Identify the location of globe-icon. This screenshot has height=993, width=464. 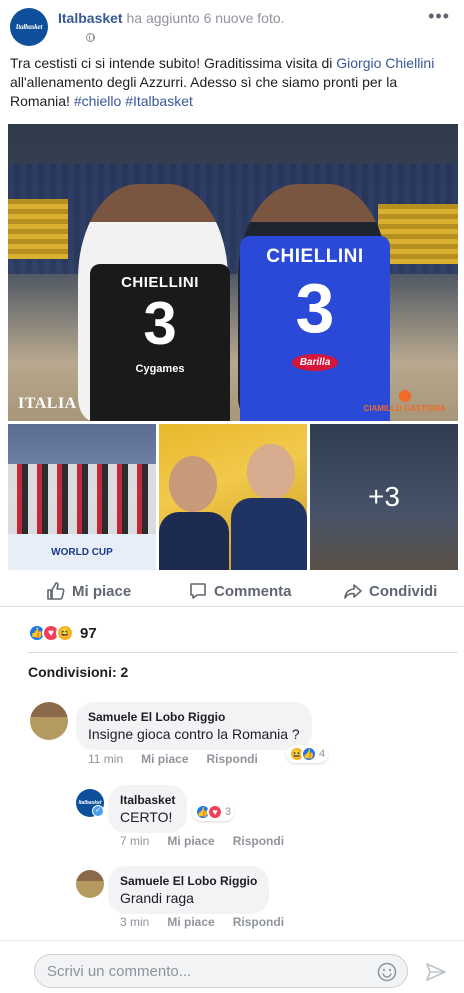
(90, 37).